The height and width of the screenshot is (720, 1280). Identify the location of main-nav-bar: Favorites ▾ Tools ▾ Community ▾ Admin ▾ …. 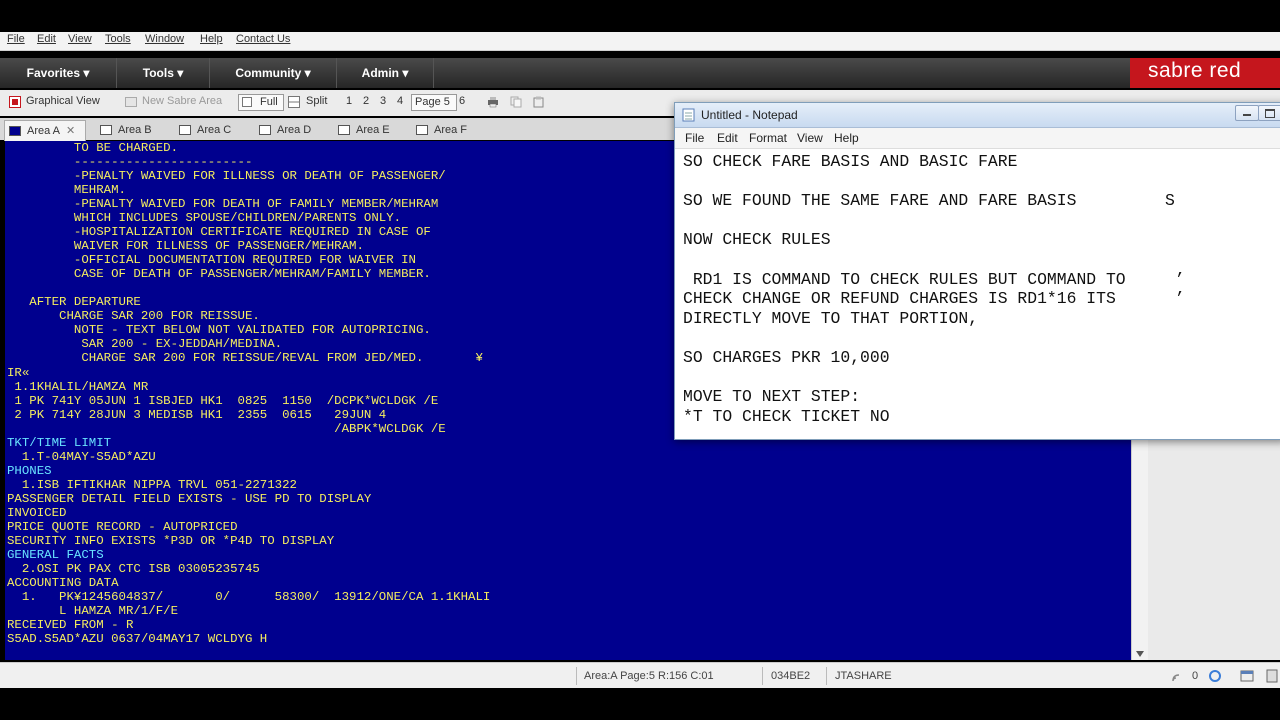
(640, 73).